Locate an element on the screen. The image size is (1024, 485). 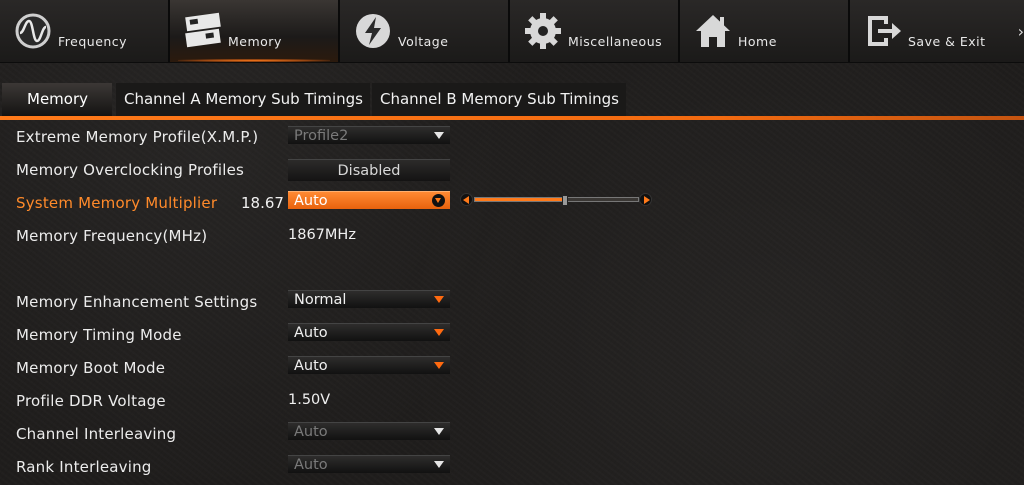
slider-increase-icon is located at coordinates (645, 199).